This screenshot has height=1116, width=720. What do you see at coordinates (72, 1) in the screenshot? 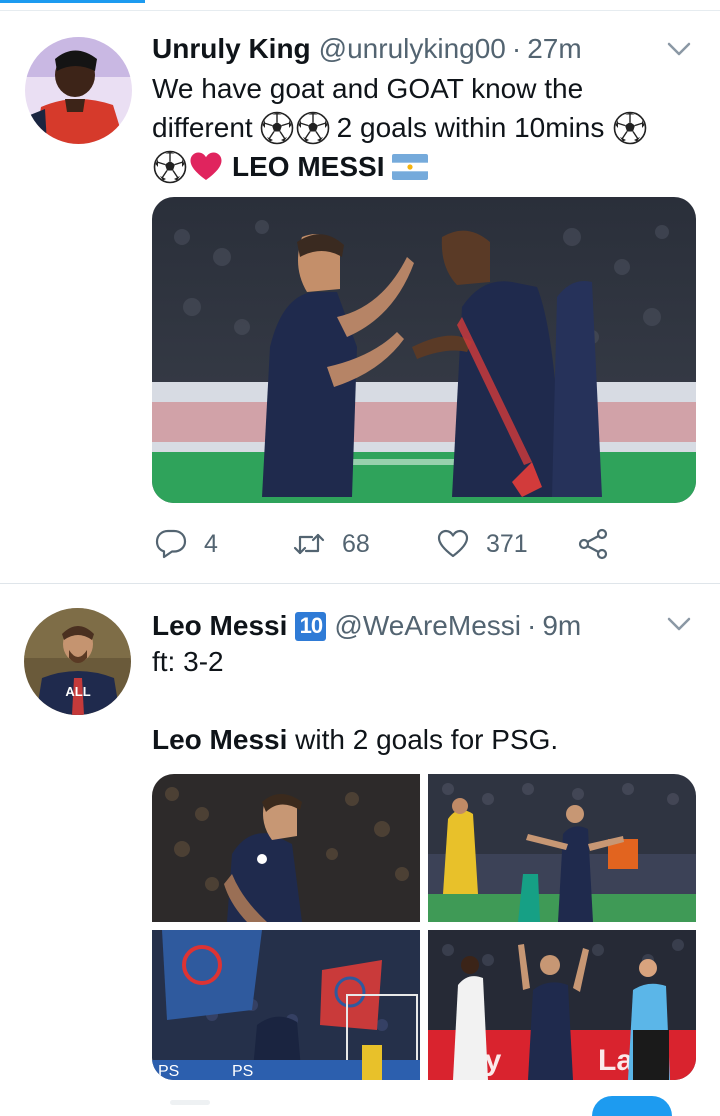
I see `top-tab-indicator` at bounding box center [72, 1].